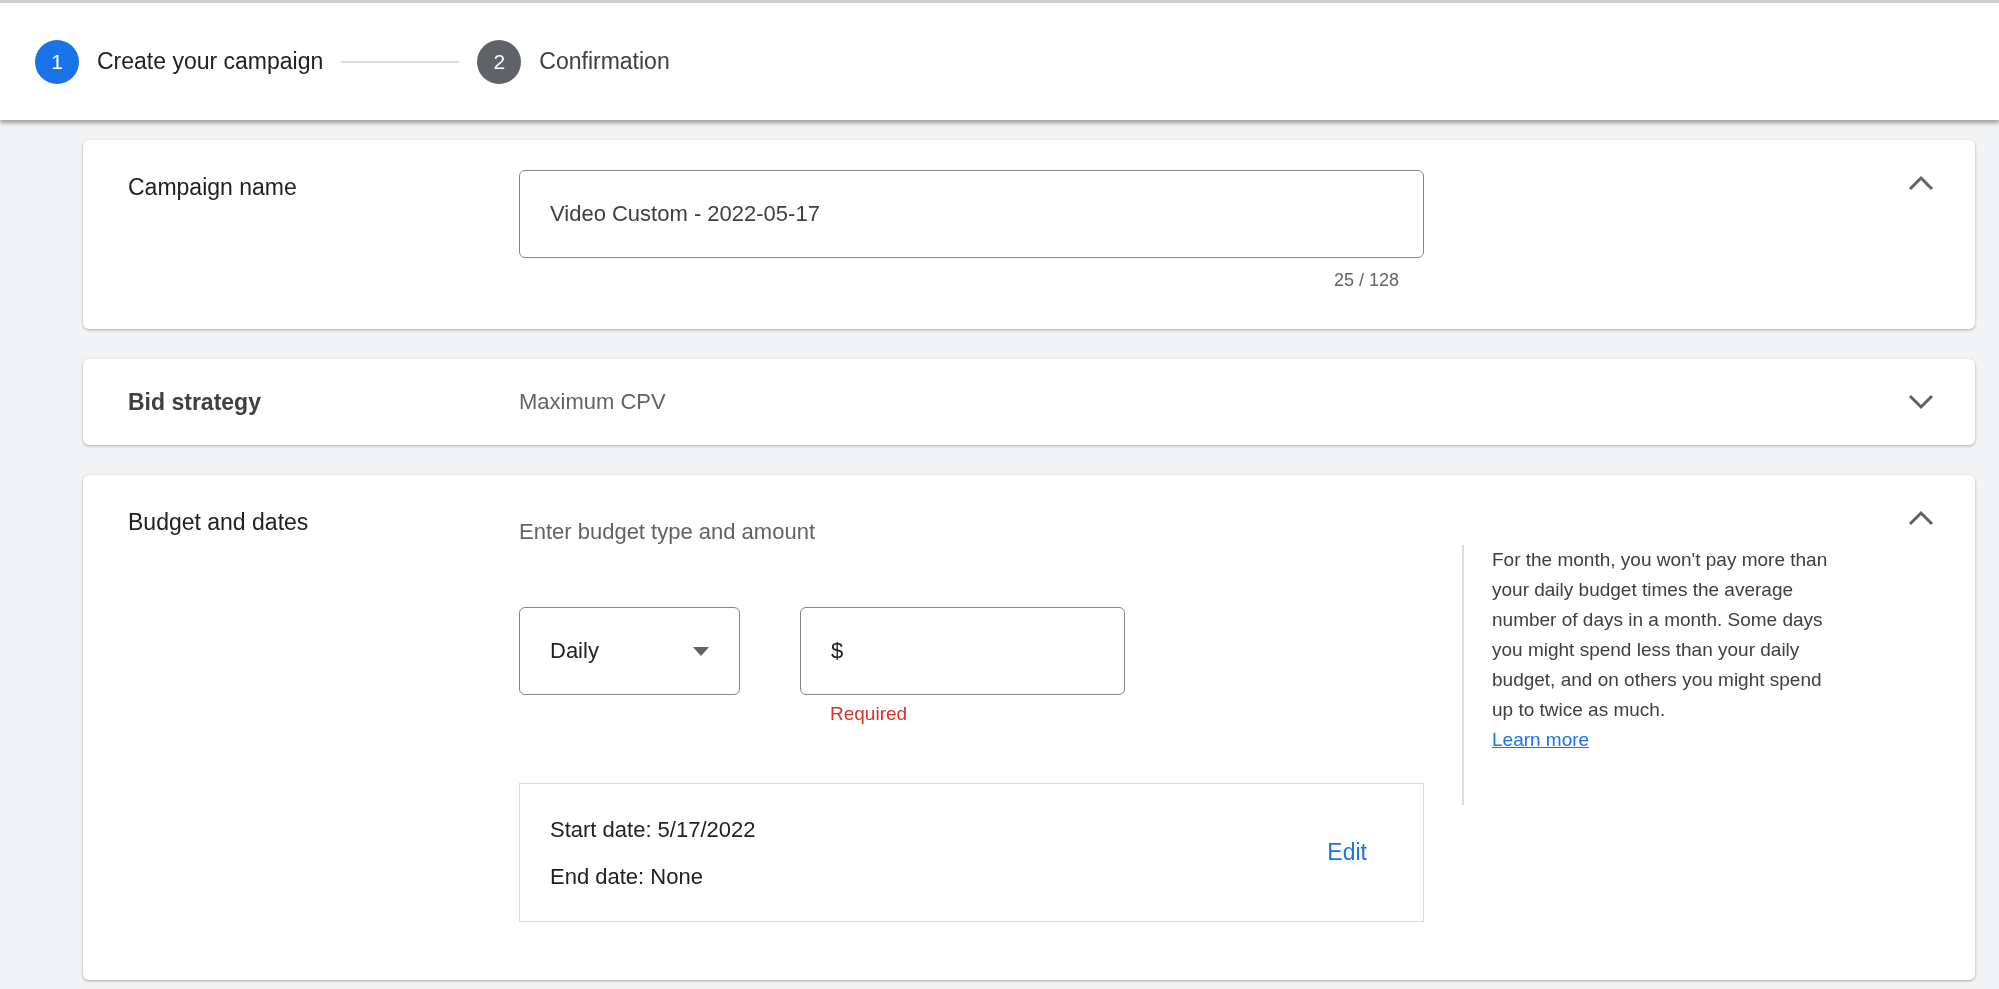  Describe the element at coordinates (210, 61) in the screenshot. I see `step-label: Create your campaign` at that location.